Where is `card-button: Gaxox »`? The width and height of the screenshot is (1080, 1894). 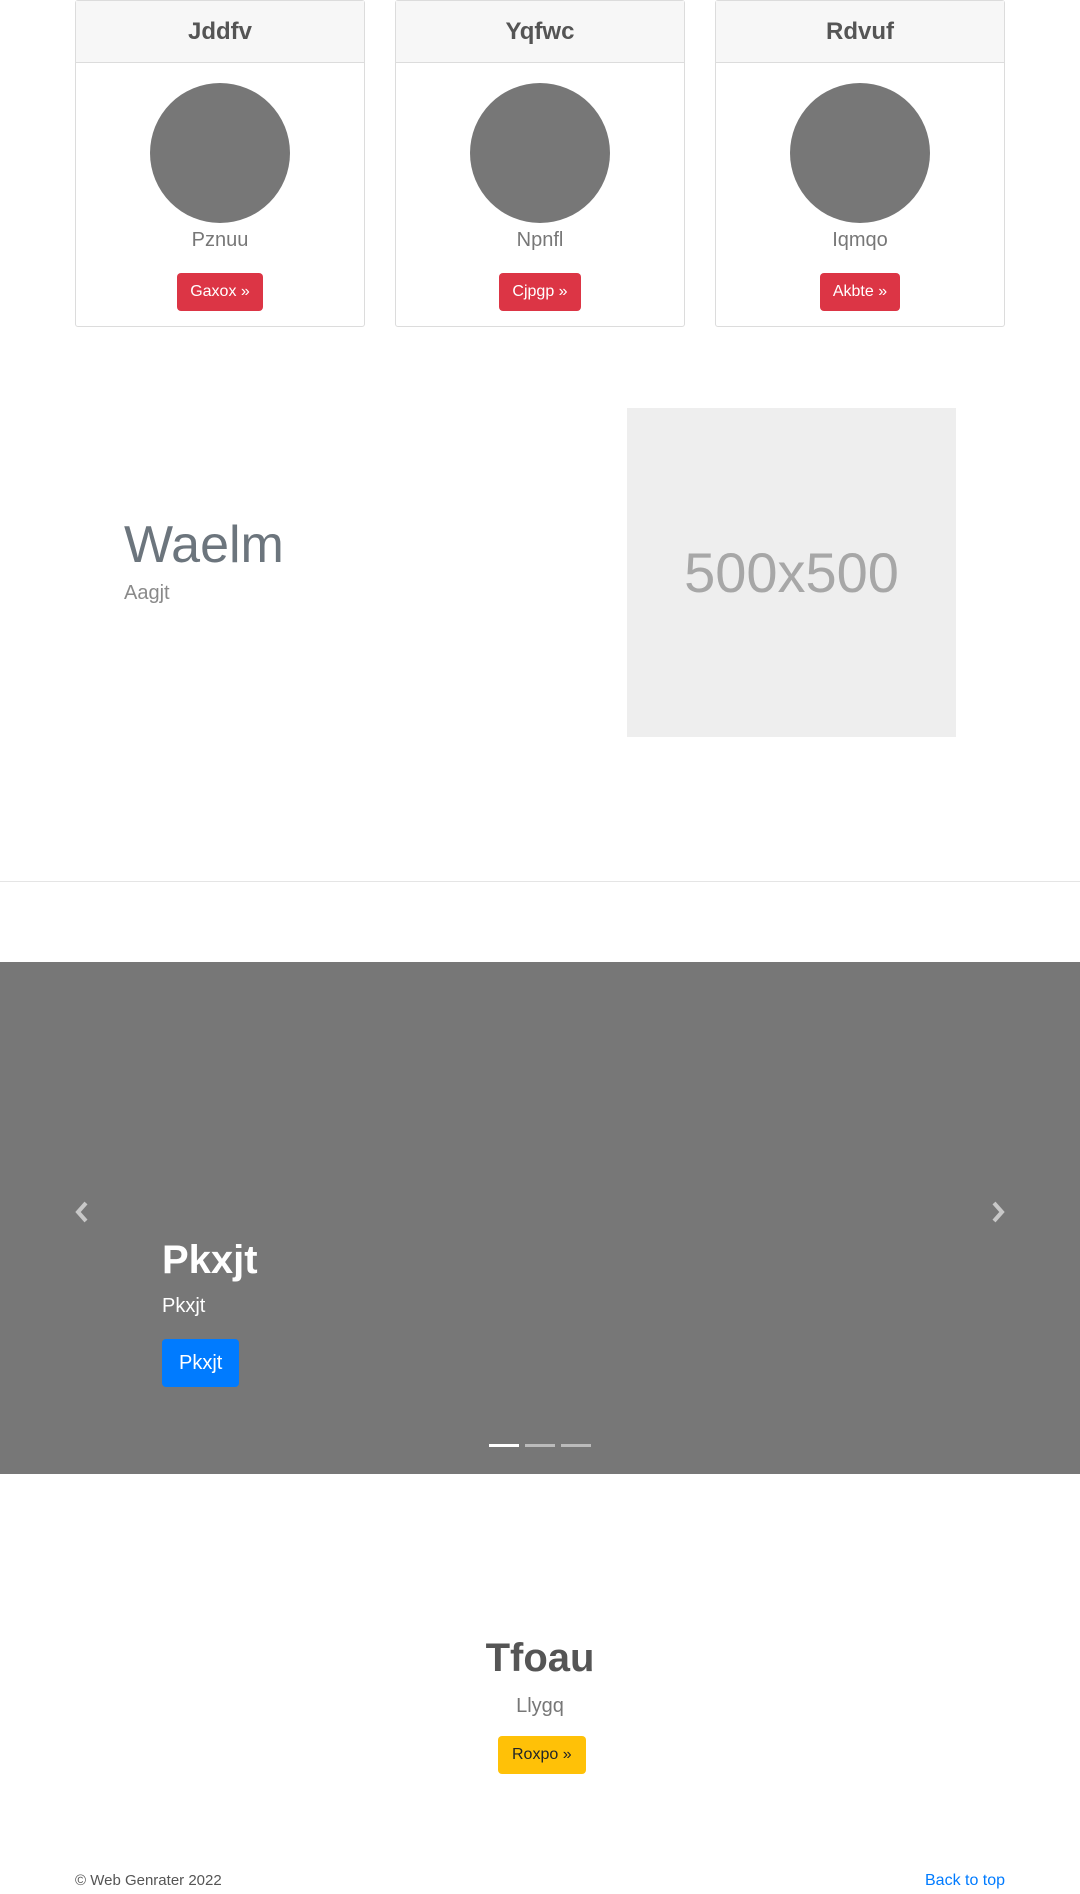
card-button: Gaxox » is located at coordinates (220, 292).